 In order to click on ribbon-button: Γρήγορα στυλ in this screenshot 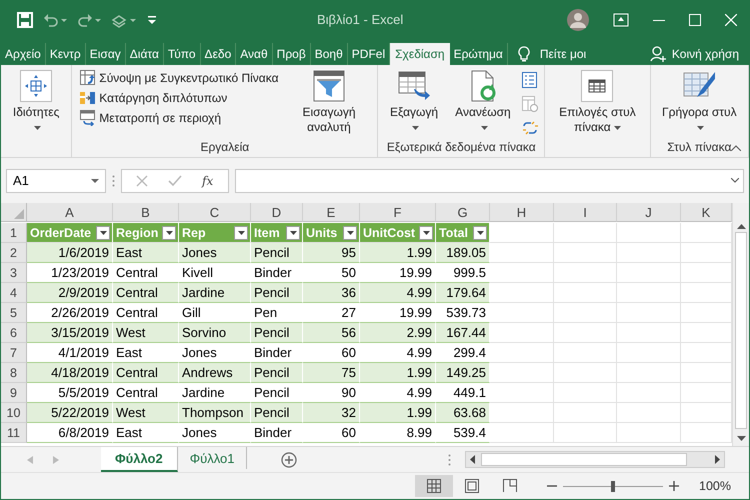, I will do `click(699, 104)`.